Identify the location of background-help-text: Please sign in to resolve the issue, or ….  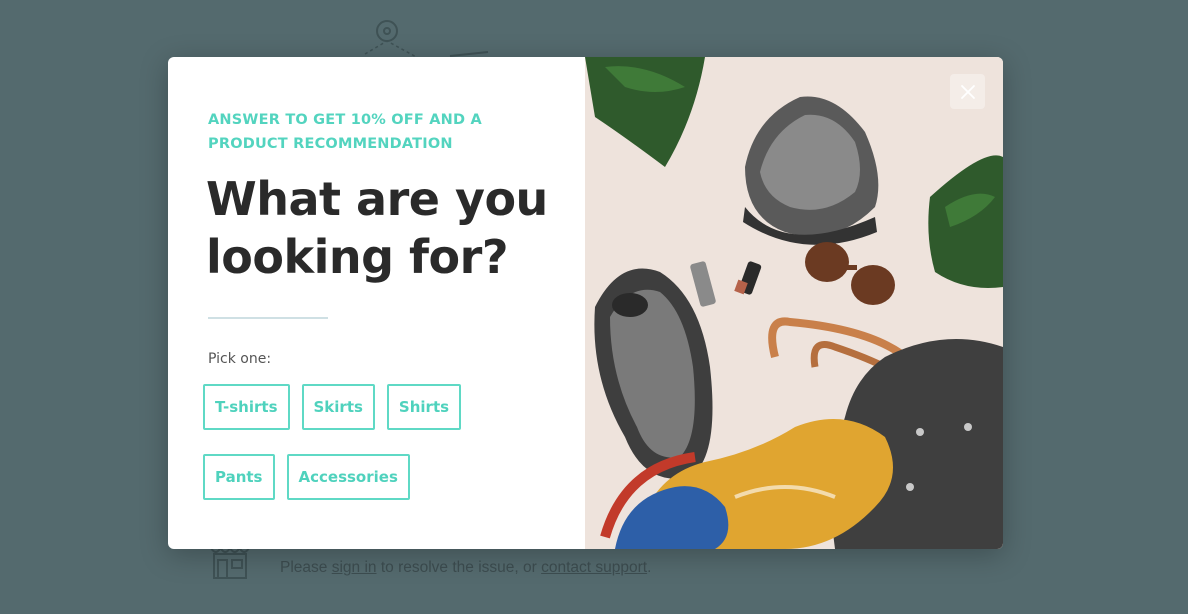
(465, 568).